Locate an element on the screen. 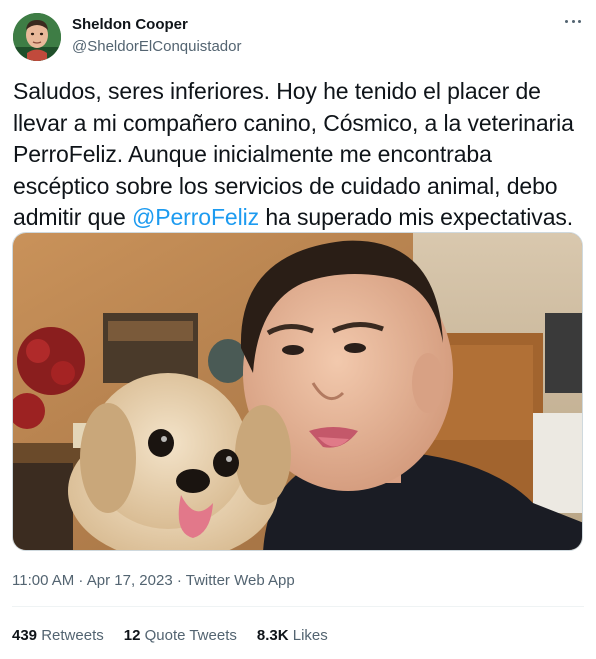 This screenshot has width=596, height=659. avatar is located at coordinates (37, 37).